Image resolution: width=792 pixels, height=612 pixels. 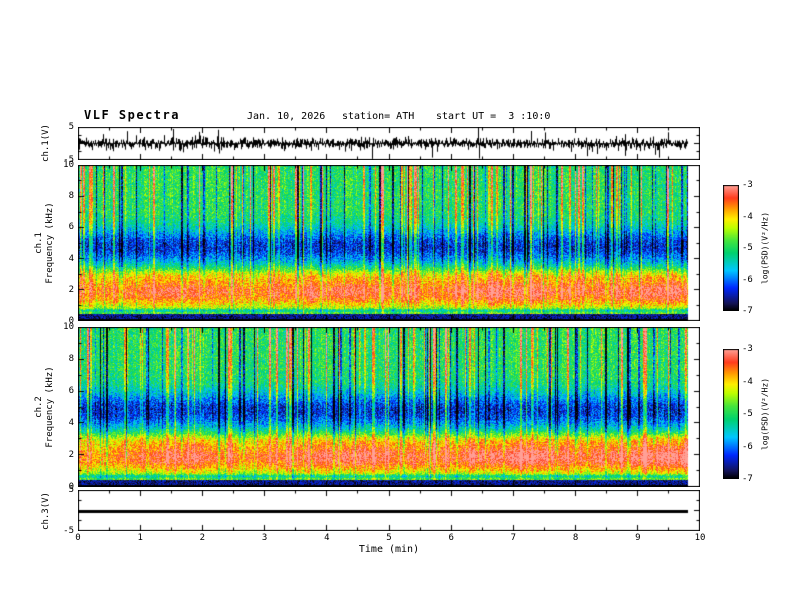 I want to click on time-tick-label: 10, so click(x=700, y=538).